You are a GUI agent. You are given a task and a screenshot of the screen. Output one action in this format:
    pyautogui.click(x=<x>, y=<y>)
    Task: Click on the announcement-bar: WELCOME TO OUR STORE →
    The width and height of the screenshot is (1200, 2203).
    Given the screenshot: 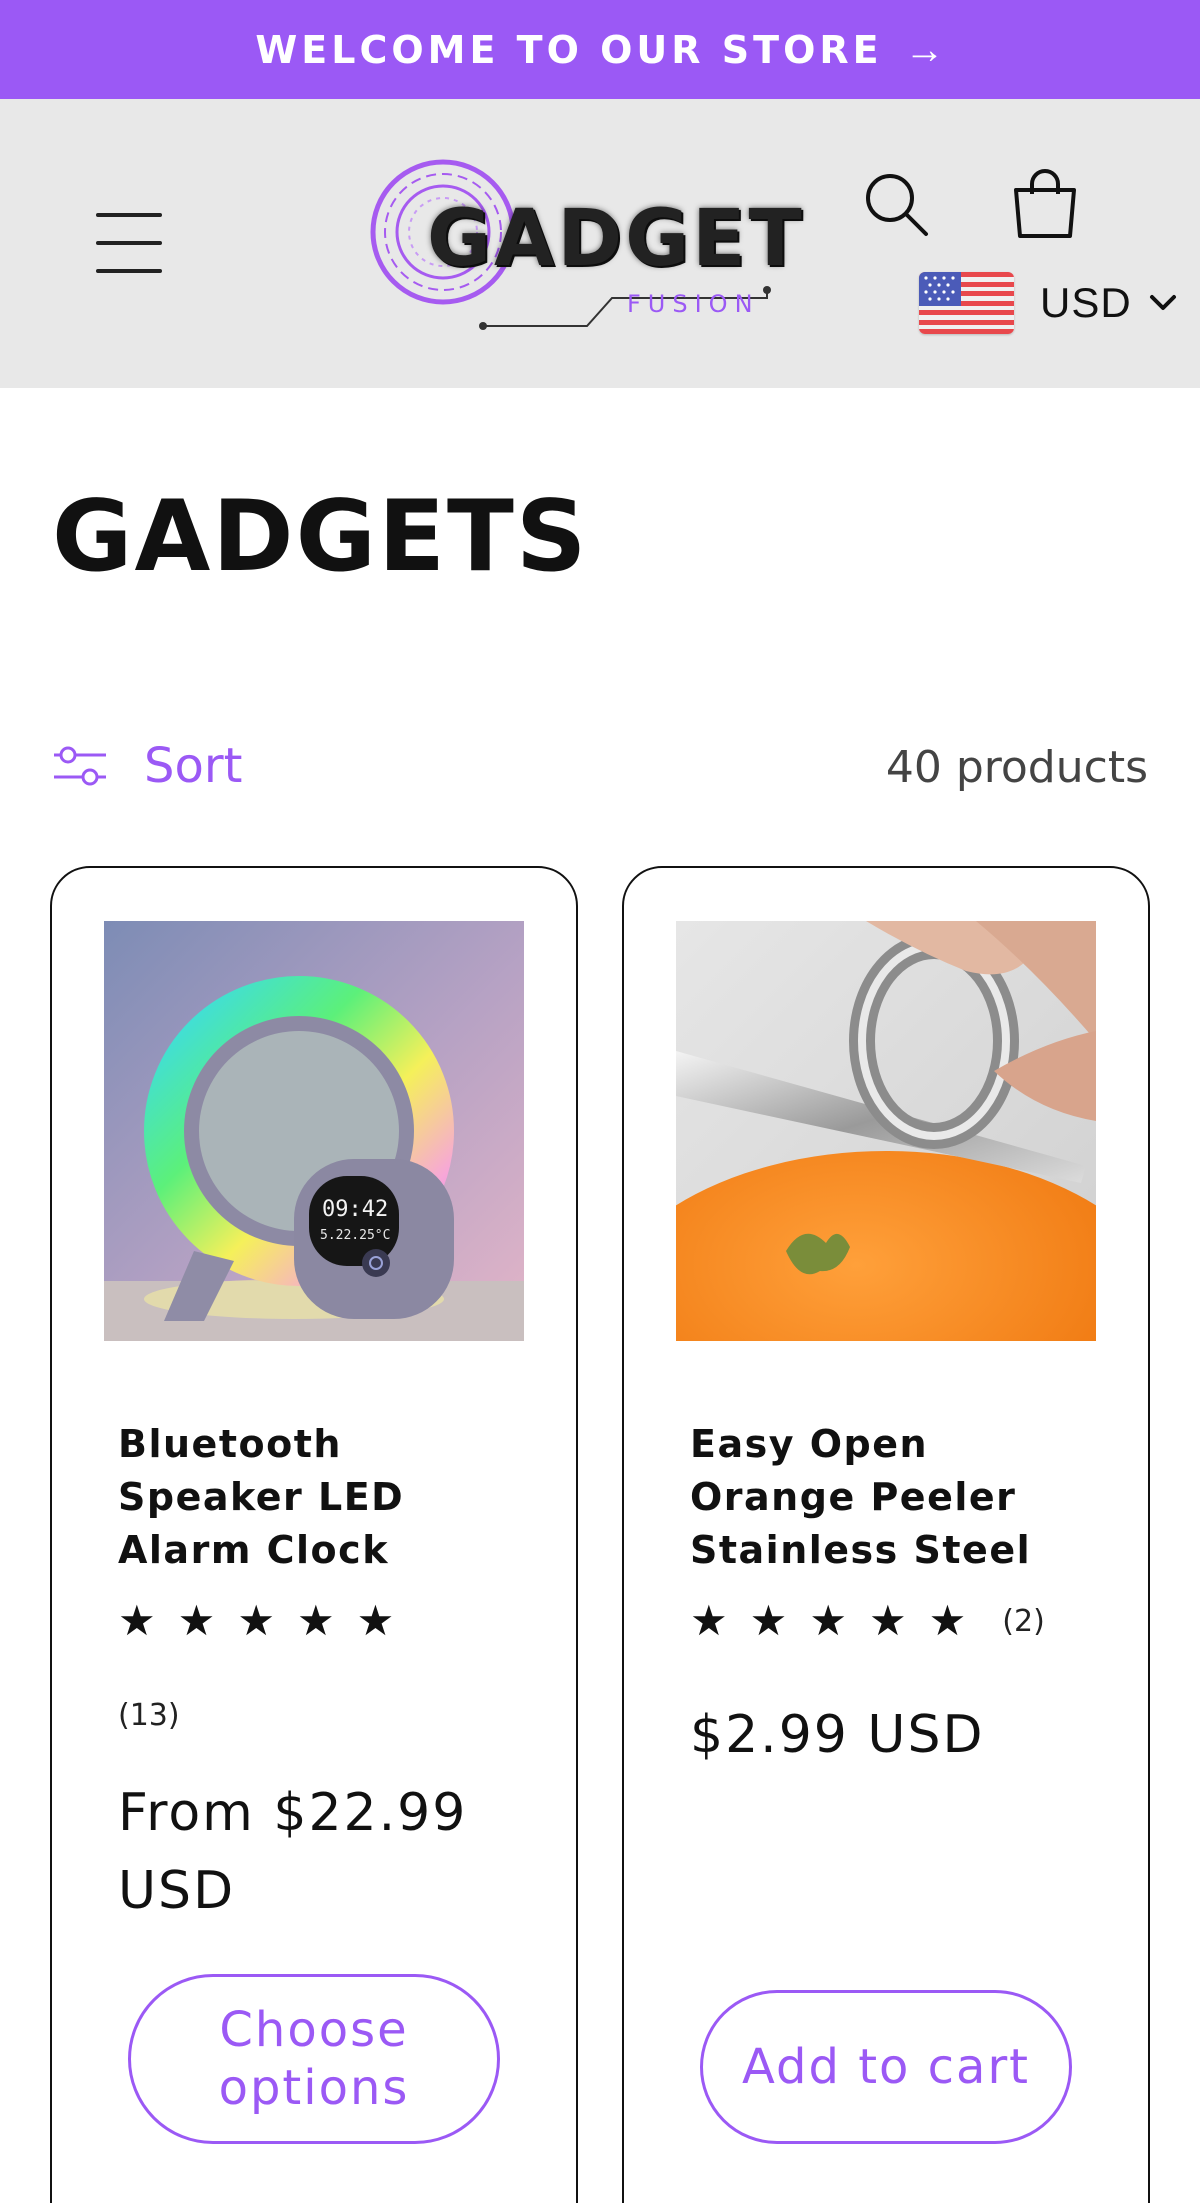 What is the action you would take?
    pyautogui.click(x=600, y=49)
    